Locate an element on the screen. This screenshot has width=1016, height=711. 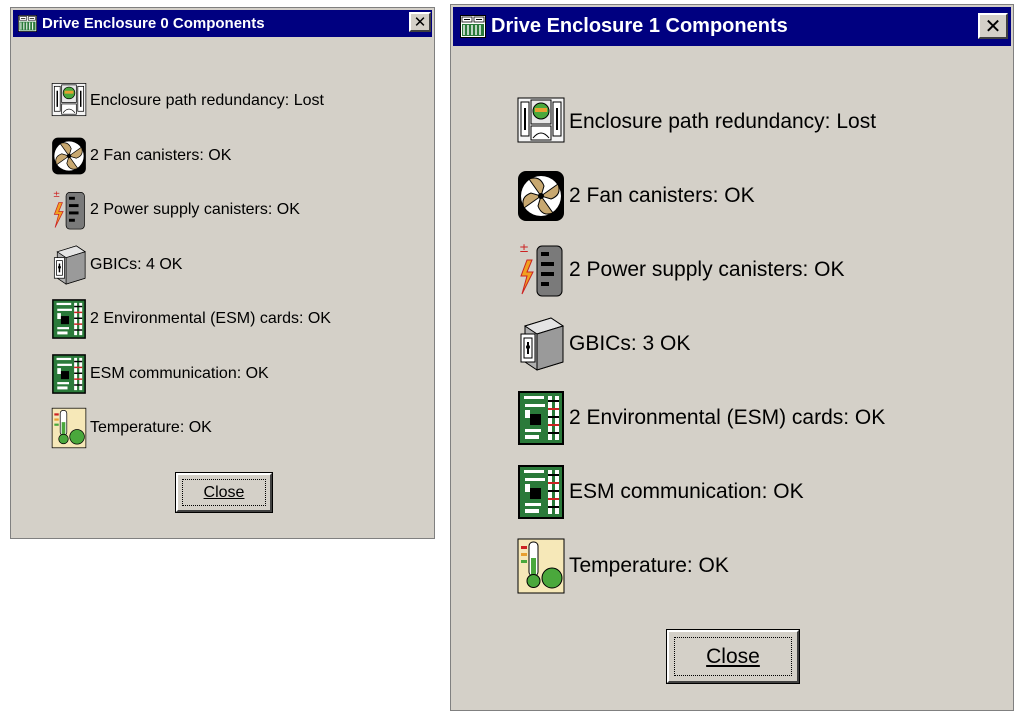
component-gbics: GBICs: 4 OK is located at coordinates (191, 265).